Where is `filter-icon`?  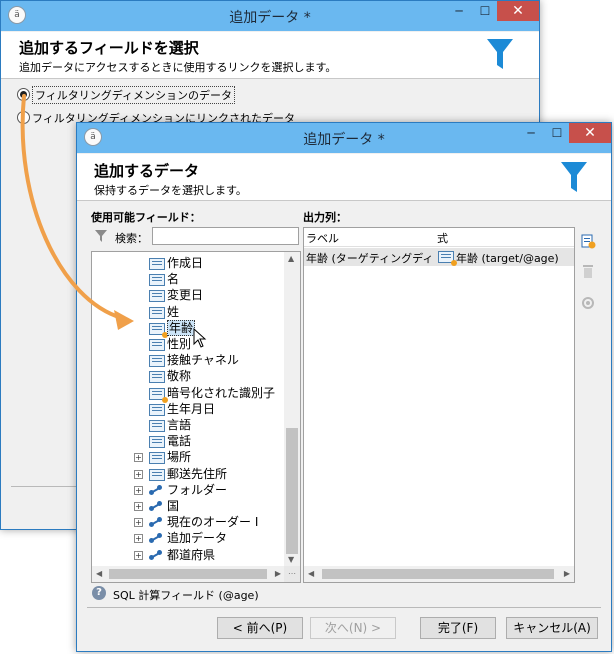 filter-icon is located at coordinates (101, 236).